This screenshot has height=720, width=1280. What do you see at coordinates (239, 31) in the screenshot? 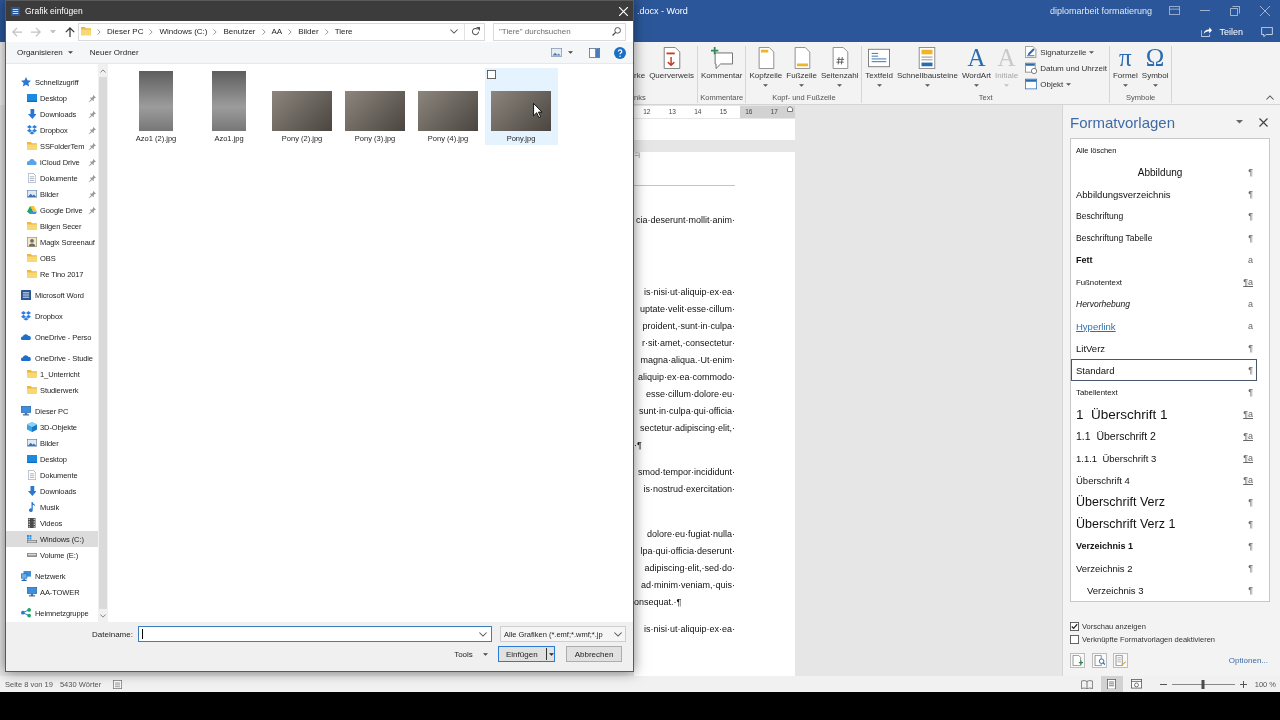
I see `breadcrumb-item: Benutzer` at bounding box center [239, 31].